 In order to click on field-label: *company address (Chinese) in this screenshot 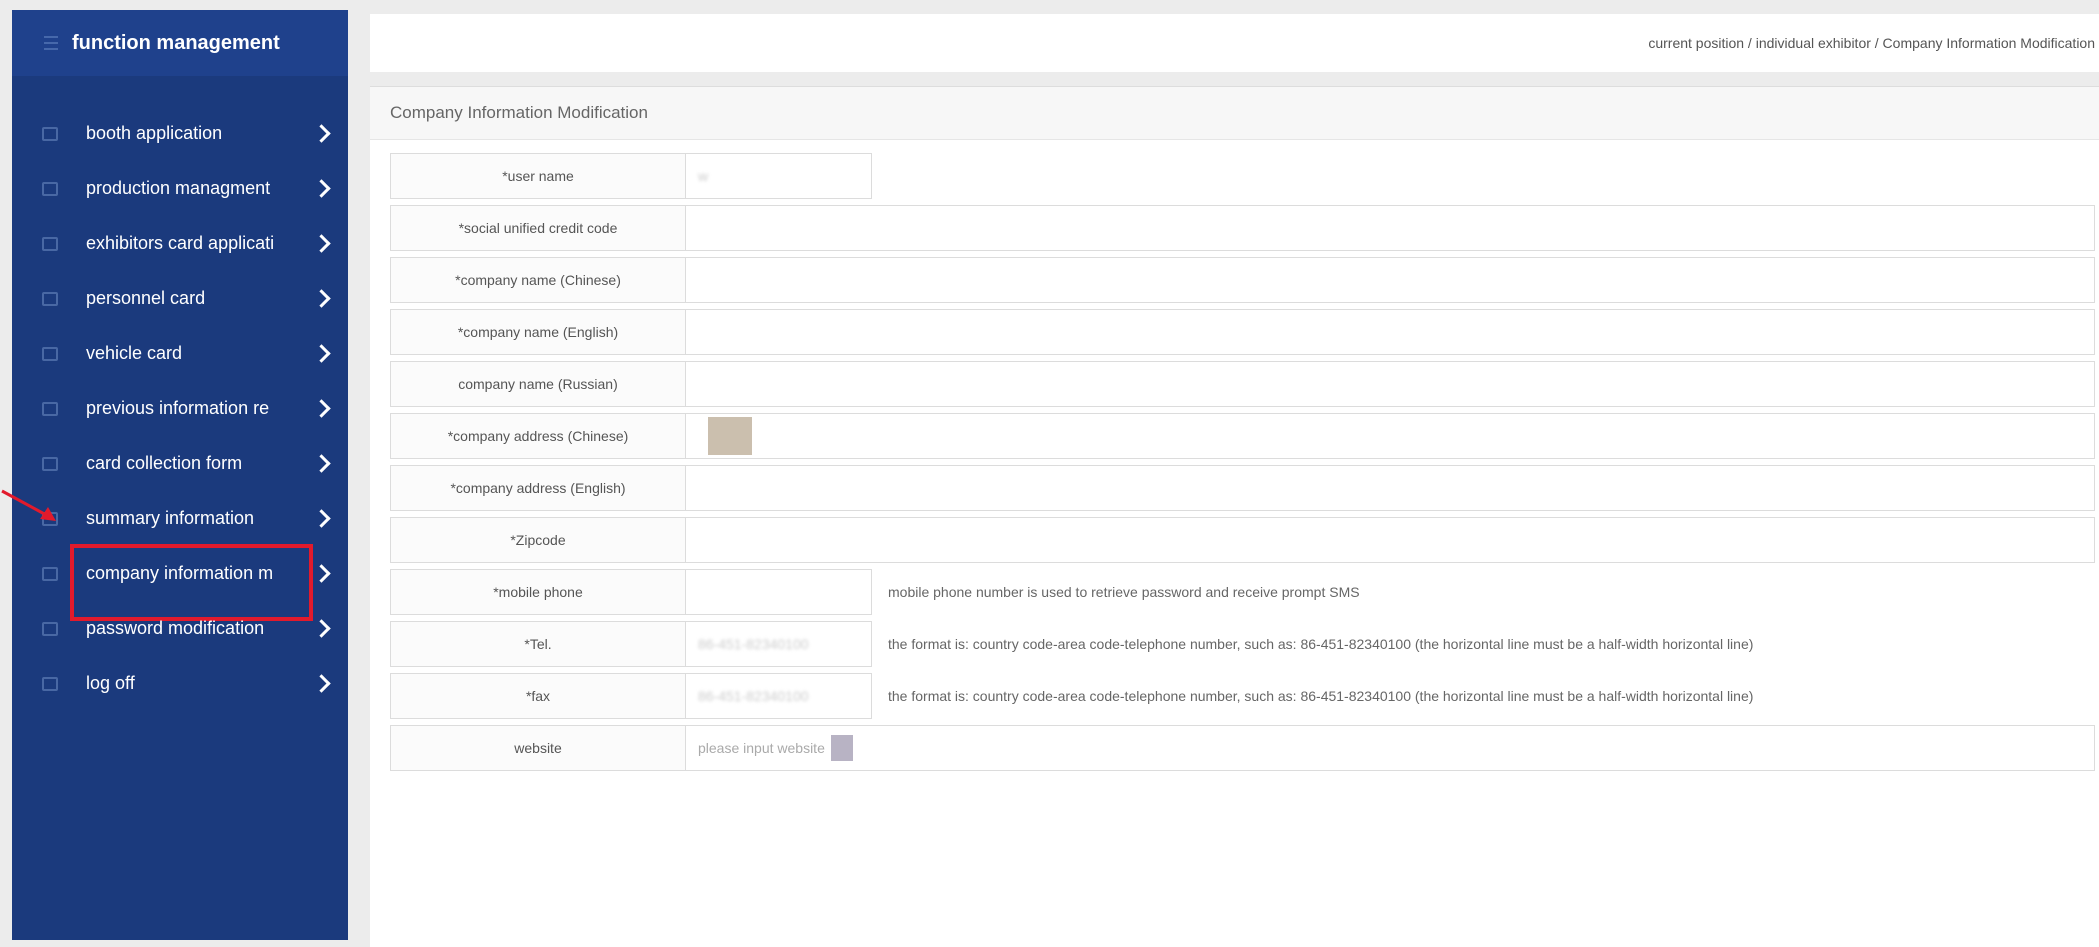, I will do `click(538, 436)`.